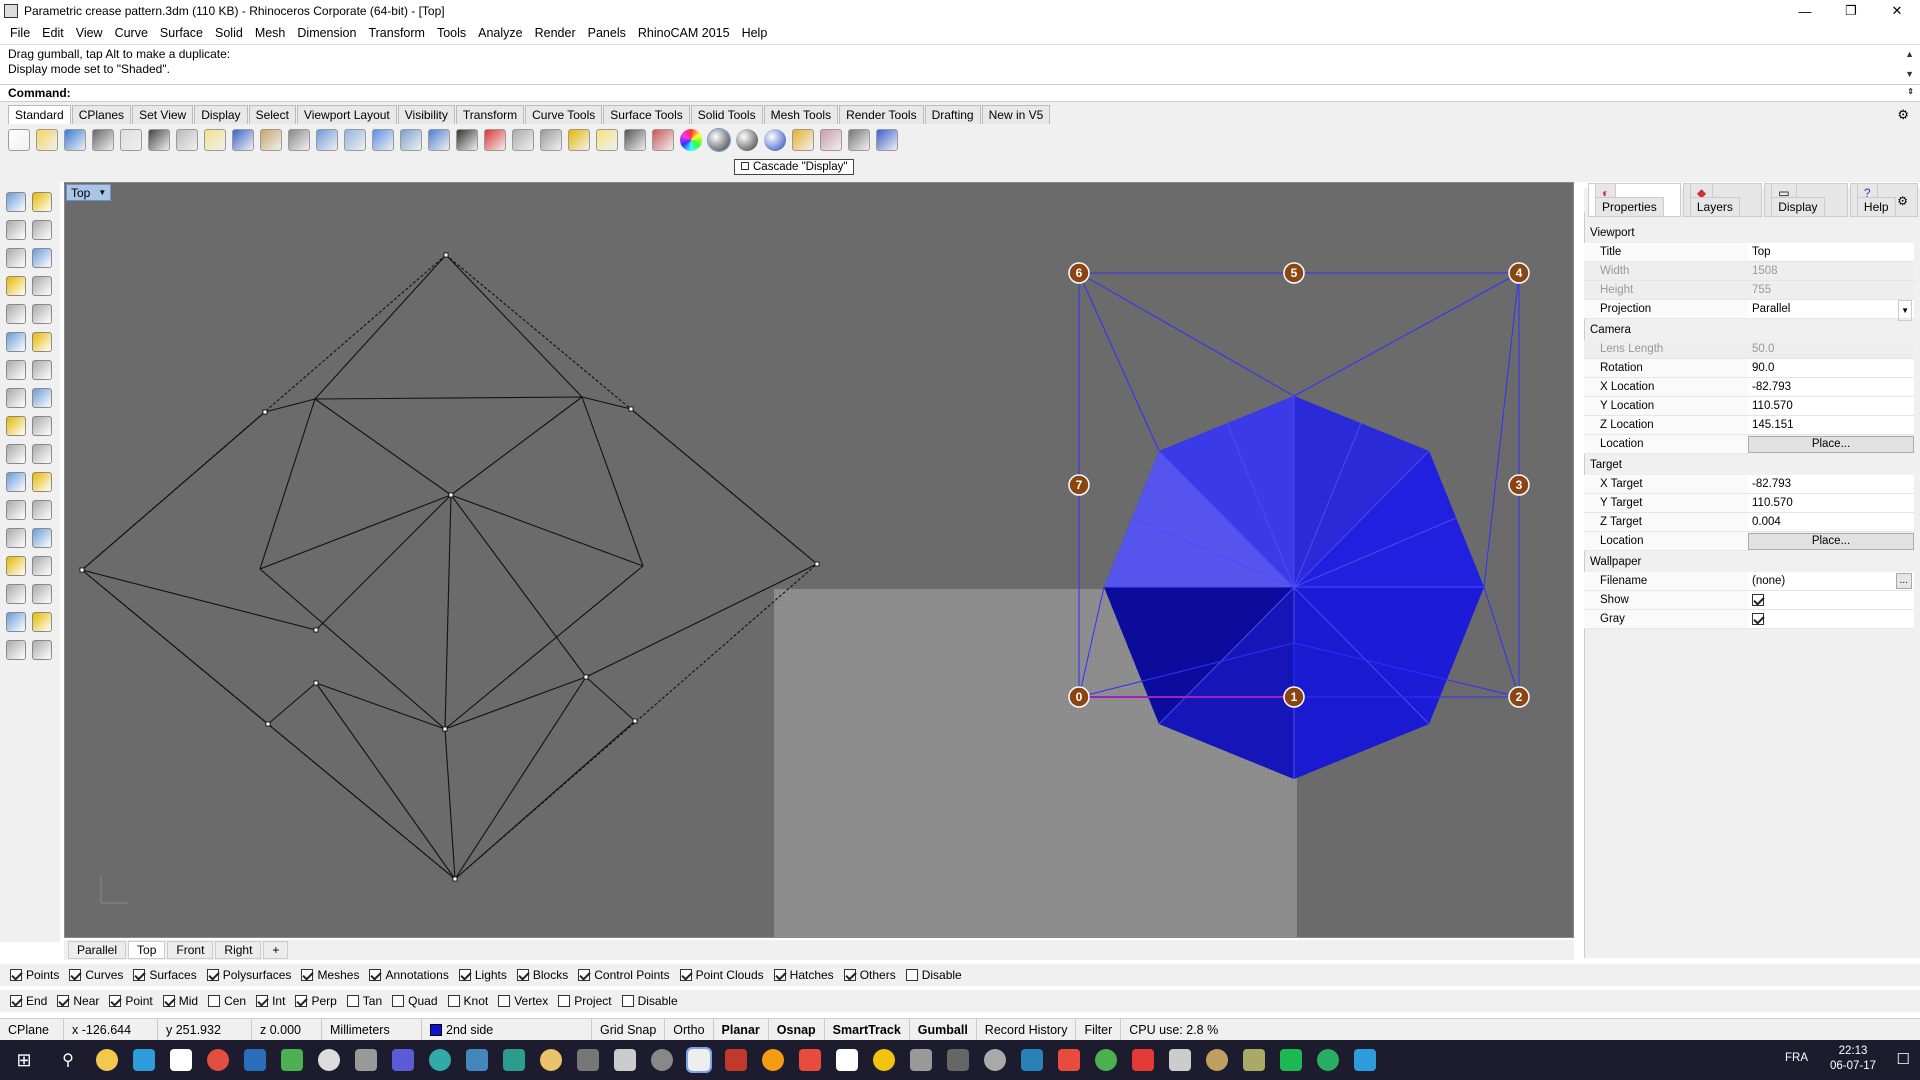 The image size is (1920, 1080). I want to click on shaded-sphere-icon, so click(719, 140).